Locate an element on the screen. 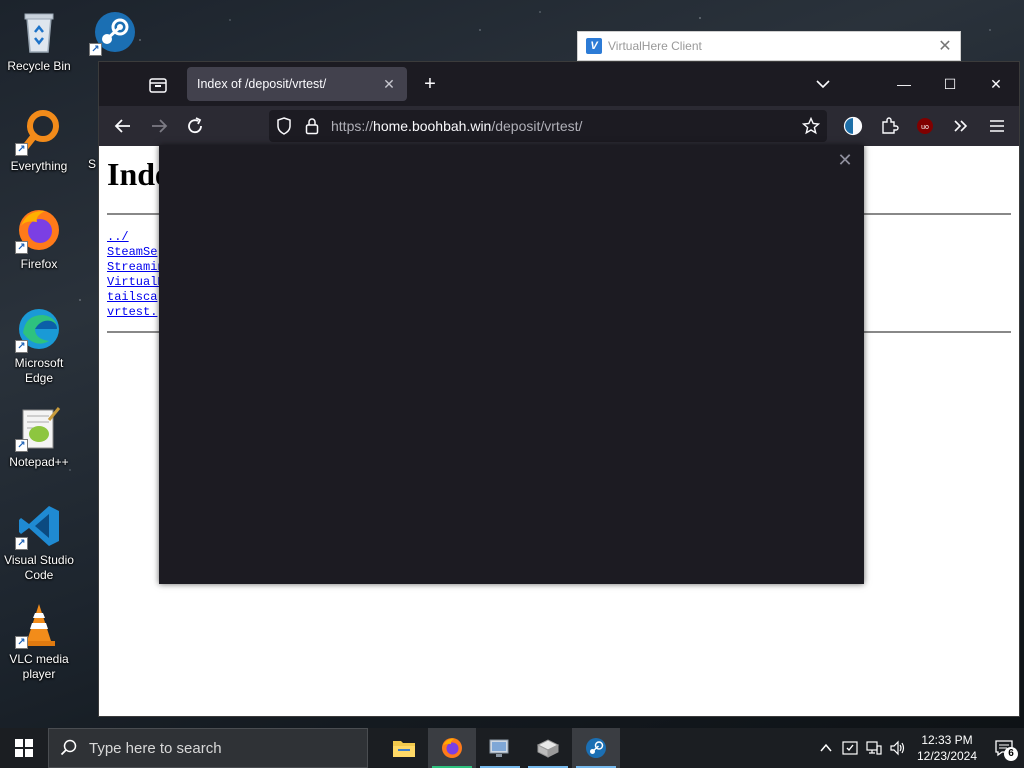 This screenshot has width=1024, height=768. reload-icon is located at coordinates (195, 126).